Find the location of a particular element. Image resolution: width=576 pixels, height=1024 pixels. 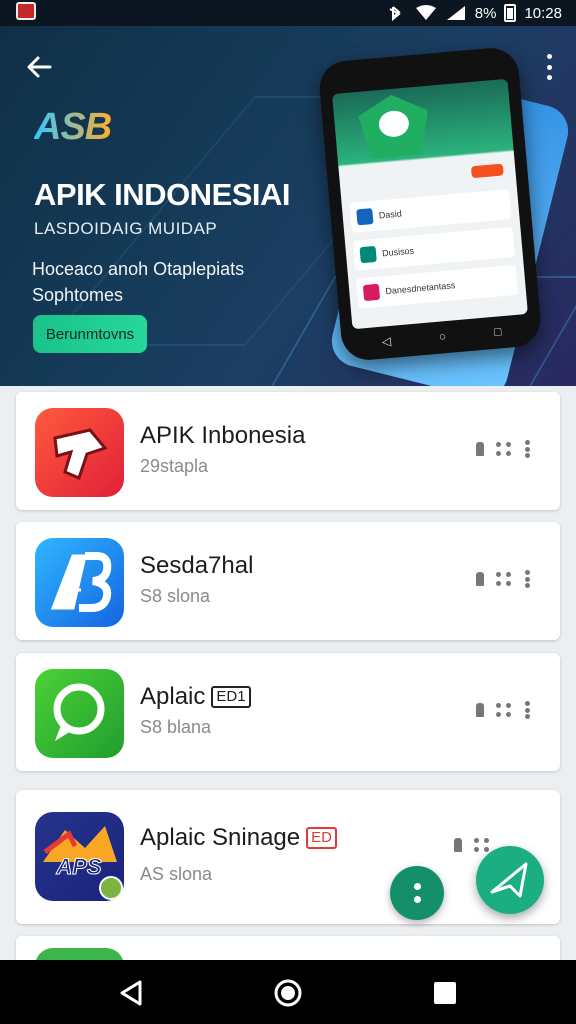

hero-description: Hoceaco anoh Otaplepiats Sophtomes is located at coordinates (138, 282).